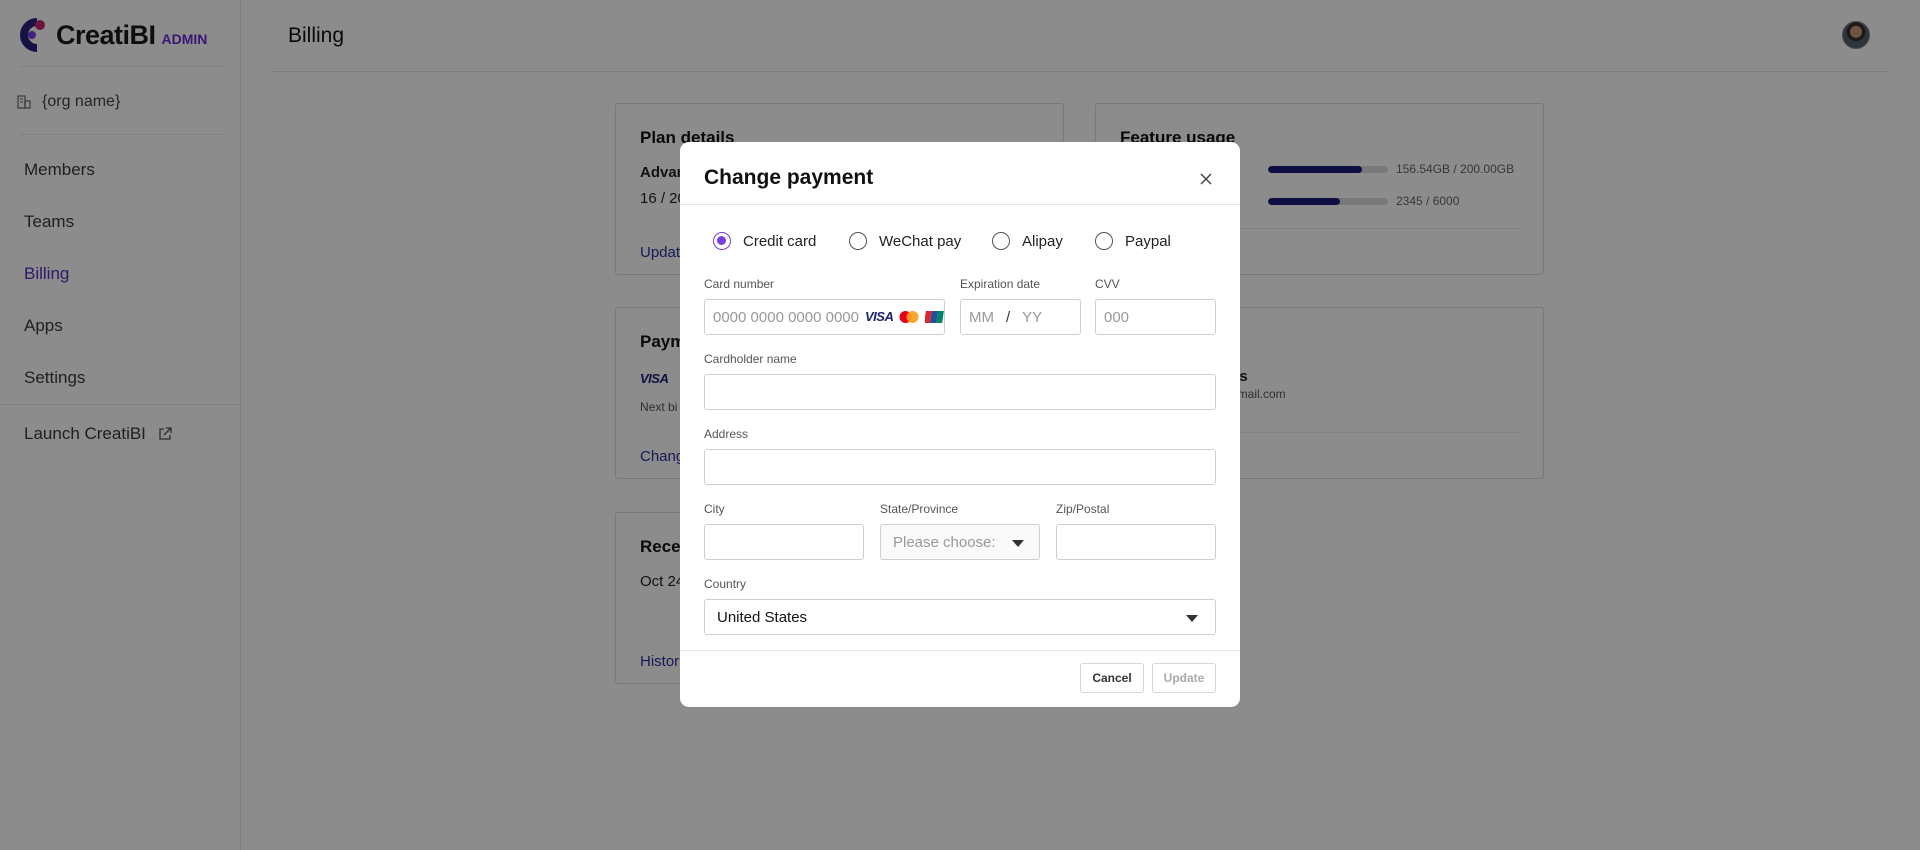 This screenshot has width=1920, height=850. What do you see at coordinates (1136, 542) in the screenshot?
I see `zip-field` at bounding box center [1136, 542].